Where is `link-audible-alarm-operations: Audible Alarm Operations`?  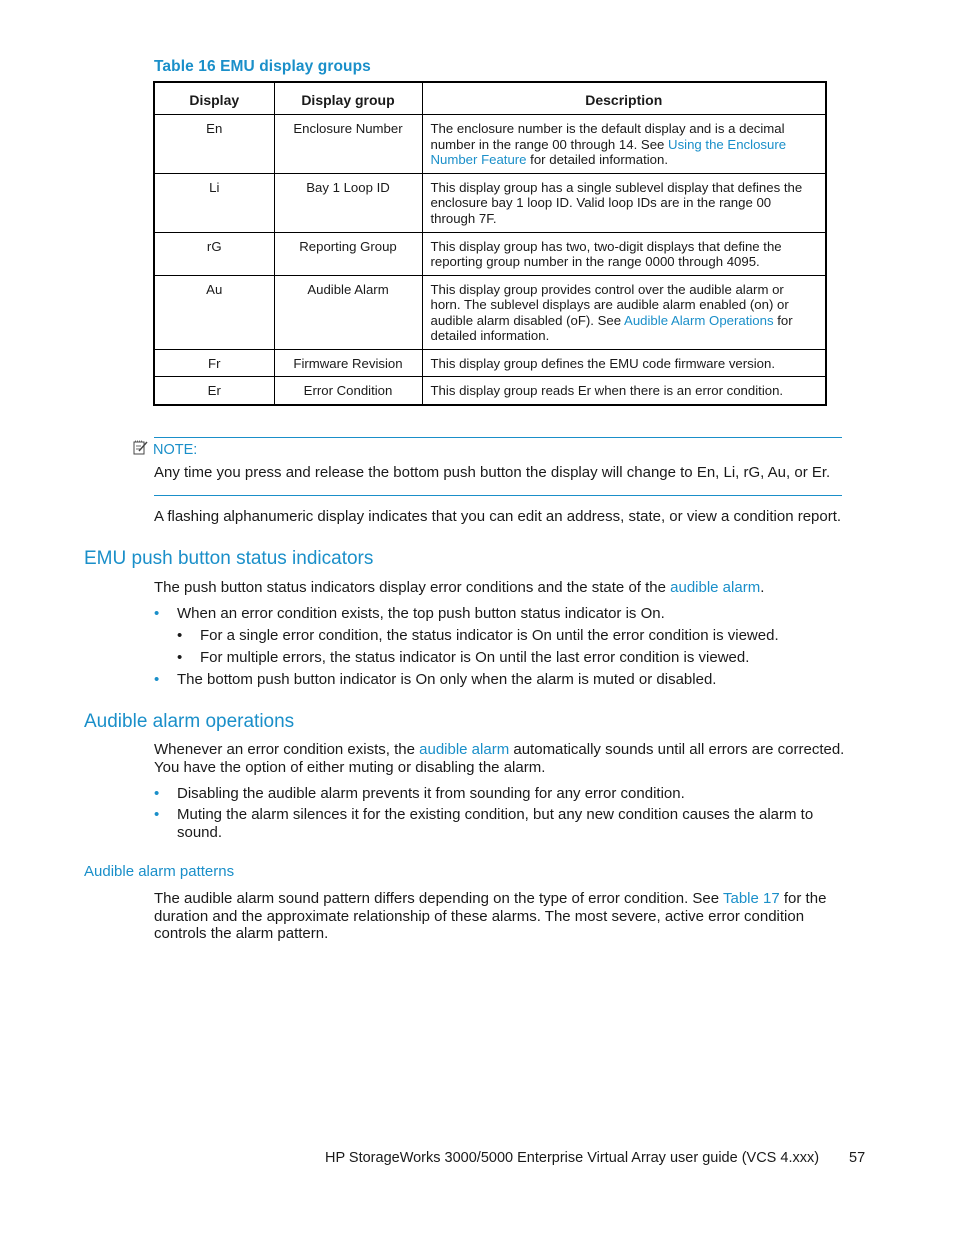 link-audible-alarm-operations: Audible Alarm Operations is located at coordinates (699, 320).